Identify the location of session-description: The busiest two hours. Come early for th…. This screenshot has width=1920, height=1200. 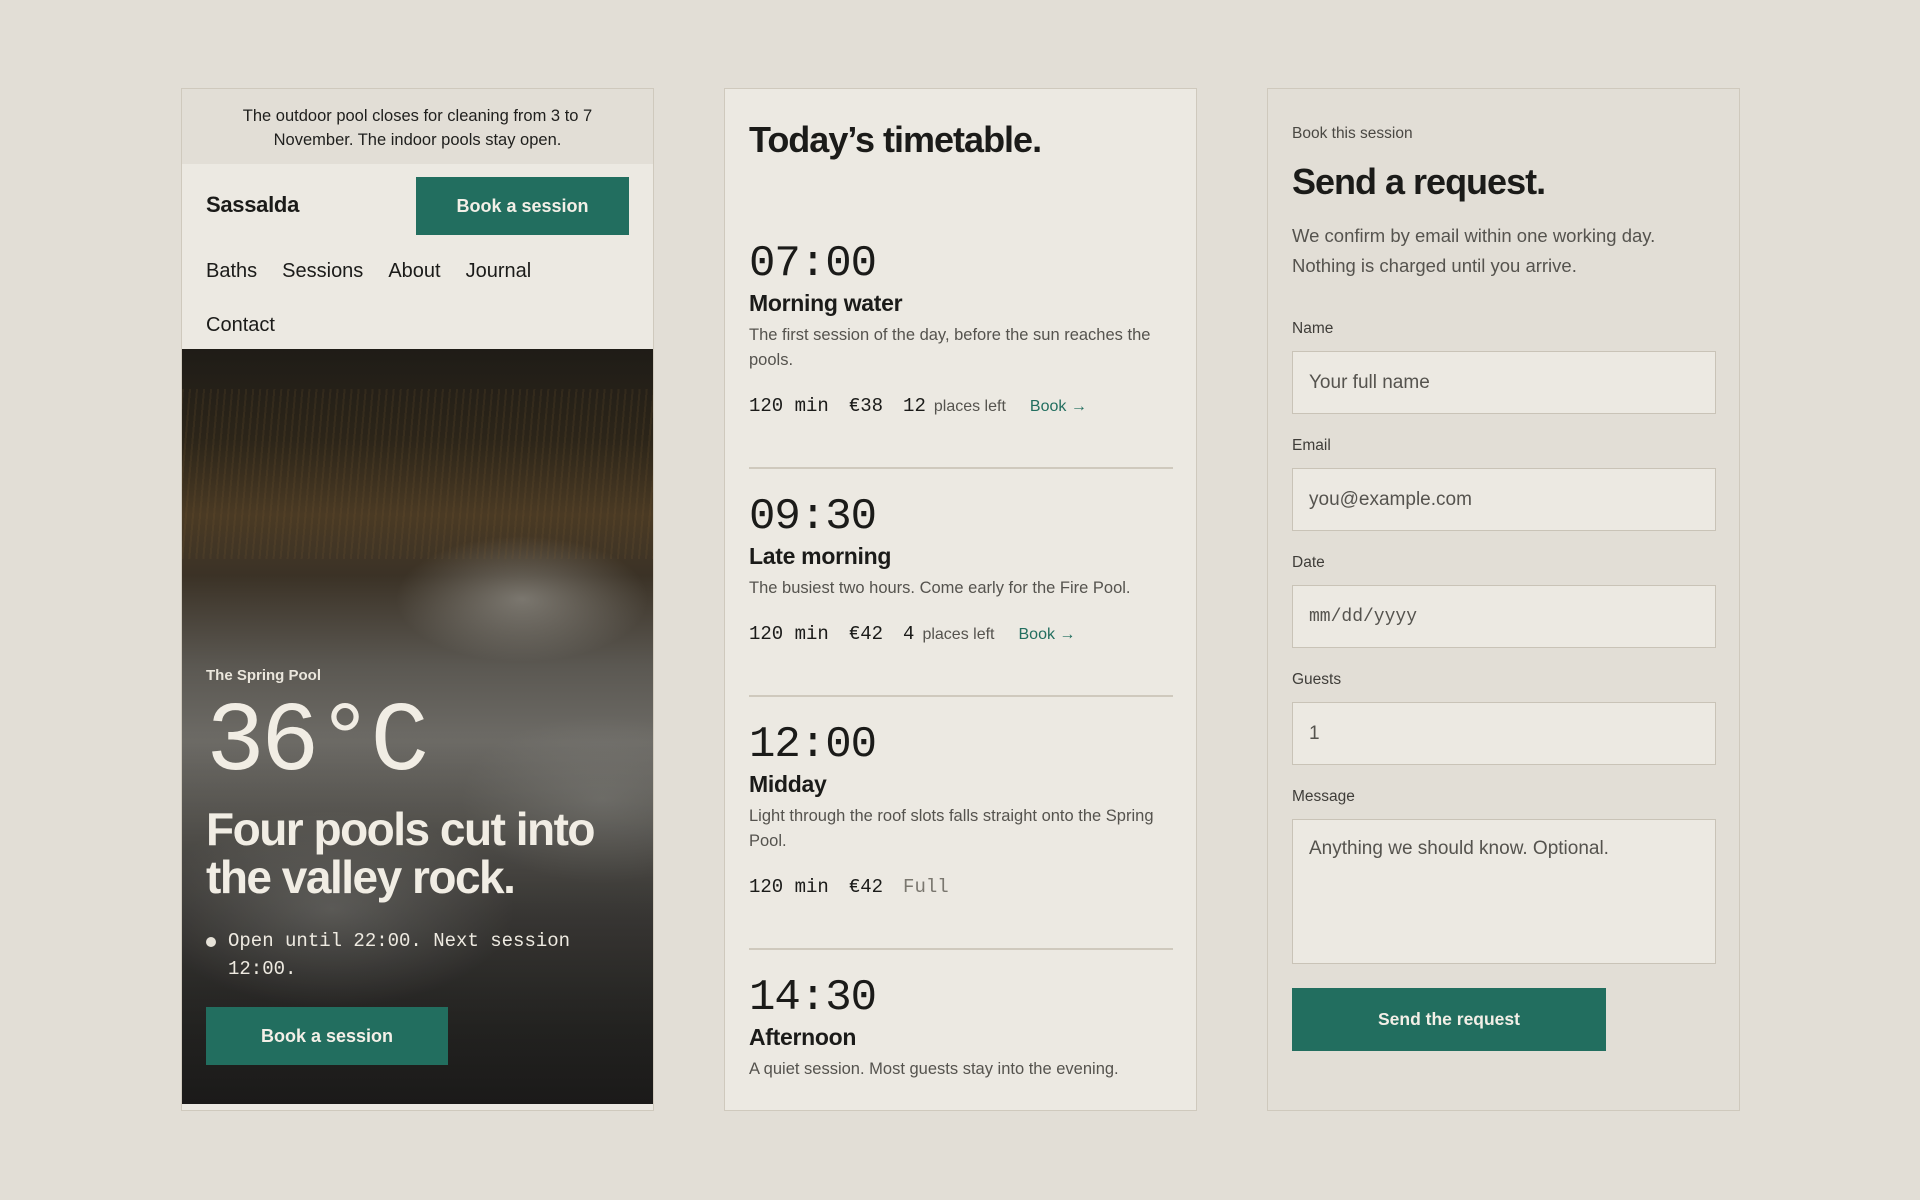
(940, 588).